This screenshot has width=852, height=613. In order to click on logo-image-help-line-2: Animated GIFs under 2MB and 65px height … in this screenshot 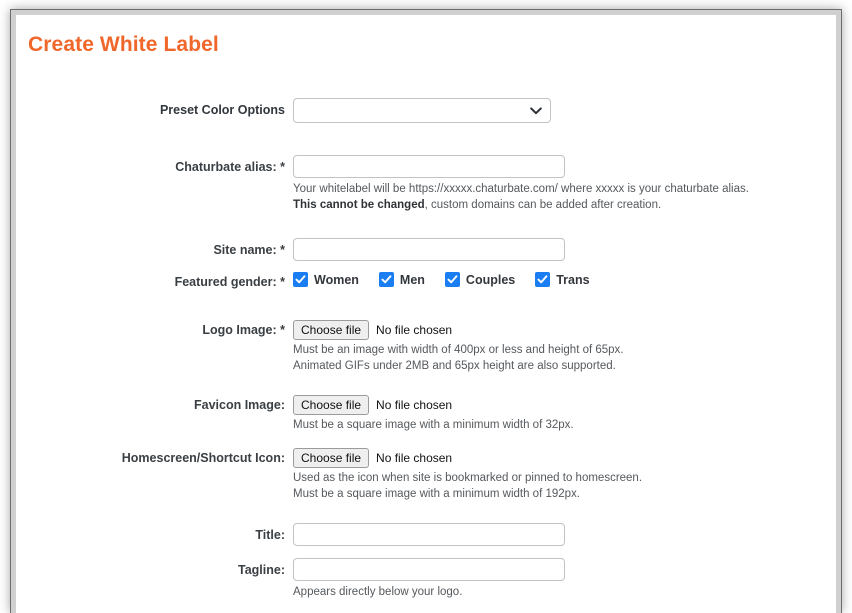, I will do `click(454, 365)`.